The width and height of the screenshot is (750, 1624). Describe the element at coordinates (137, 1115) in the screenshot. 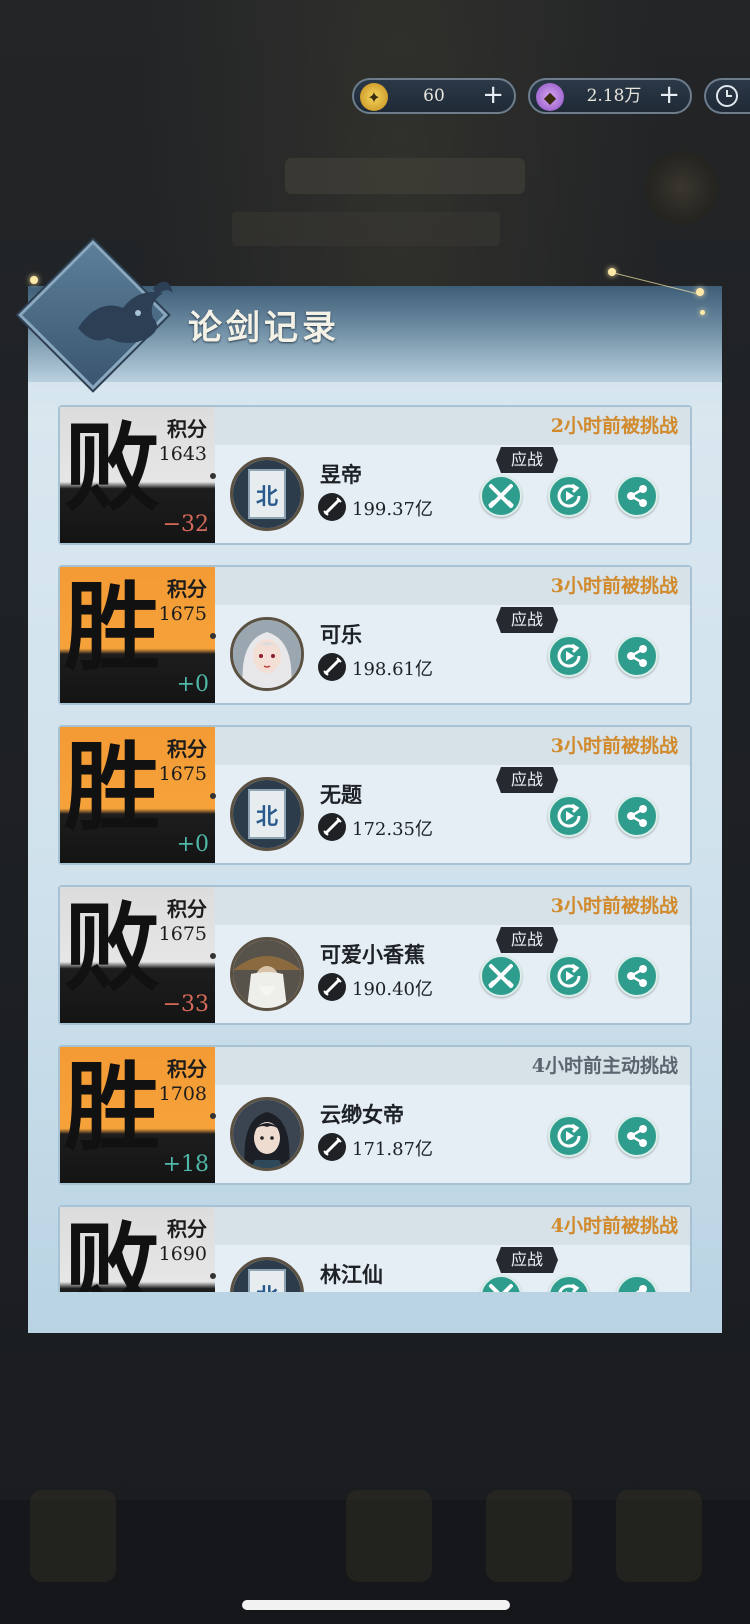

I see `result-box: 胜积分 1708 +18` at that location.